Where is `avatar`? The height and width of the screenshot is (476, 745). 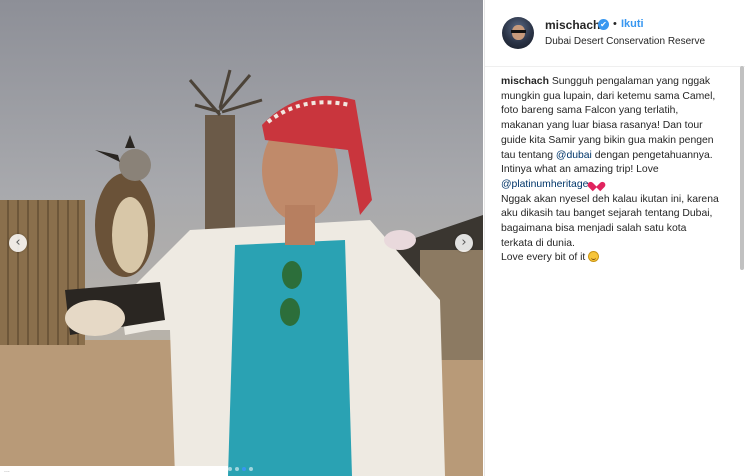 avatar is located at coordinates (518, 33).